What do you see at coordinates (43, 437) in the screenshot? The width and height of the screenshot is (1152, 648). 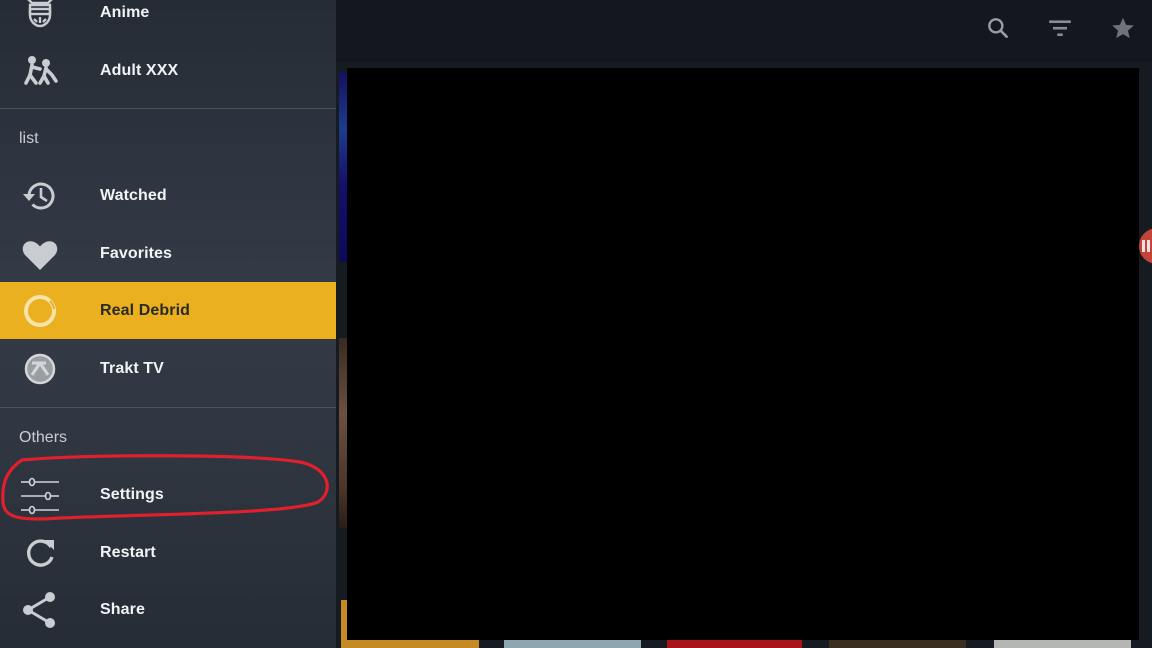 I see `section-header-others: Others` at bounding box center [43, 437].